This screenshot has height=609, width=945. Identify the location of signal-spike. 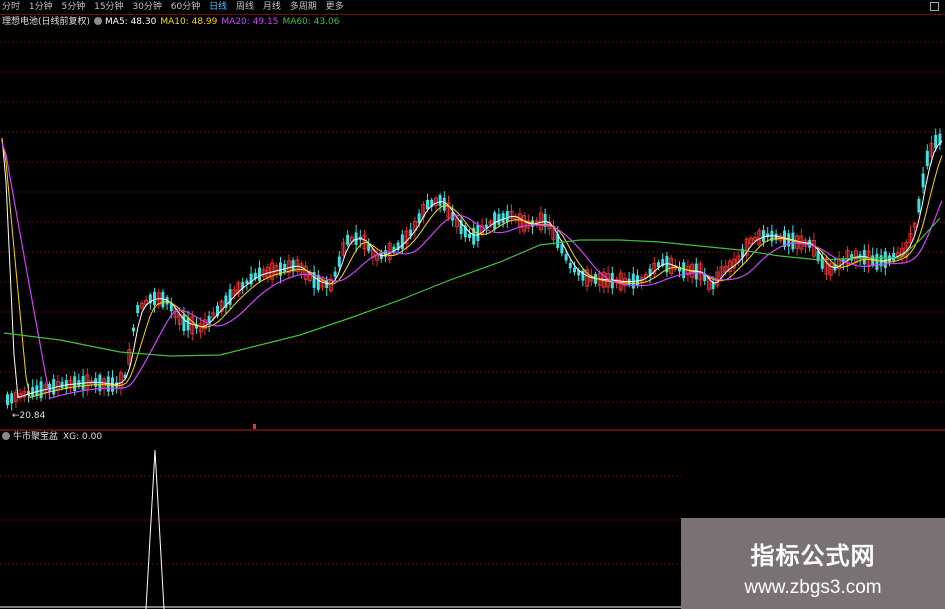
(155, 529).